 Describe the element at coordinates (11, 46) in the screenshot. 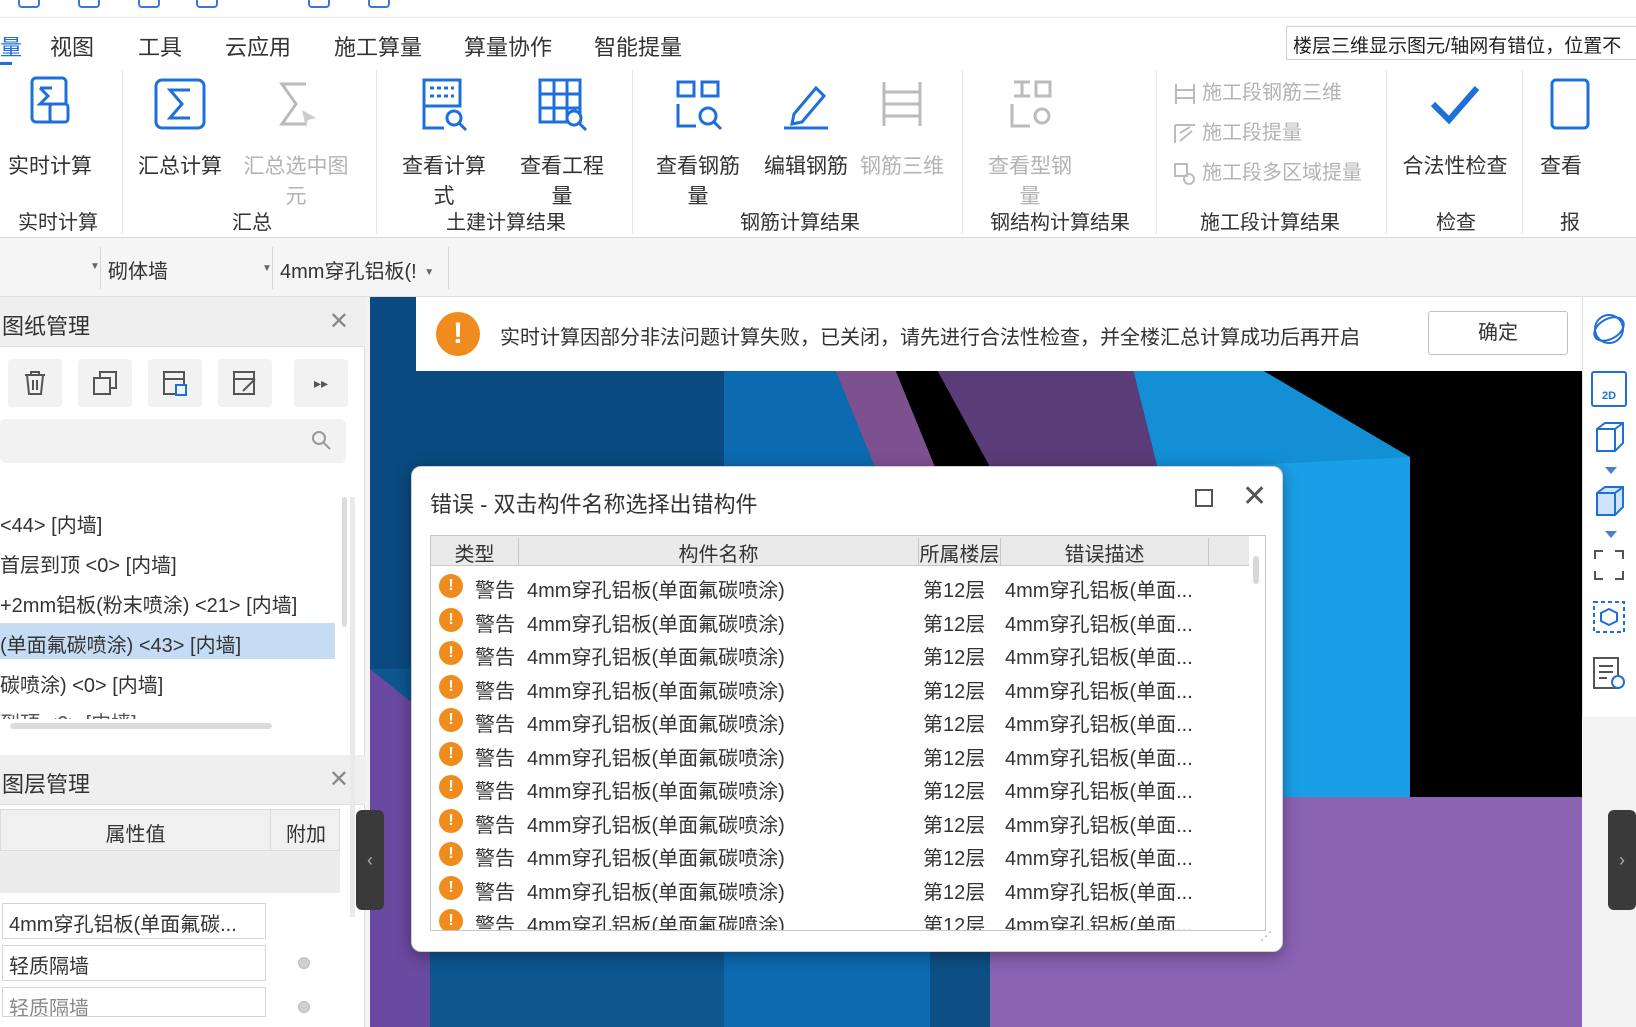

I see `menu-item-cut: 量` at that location.